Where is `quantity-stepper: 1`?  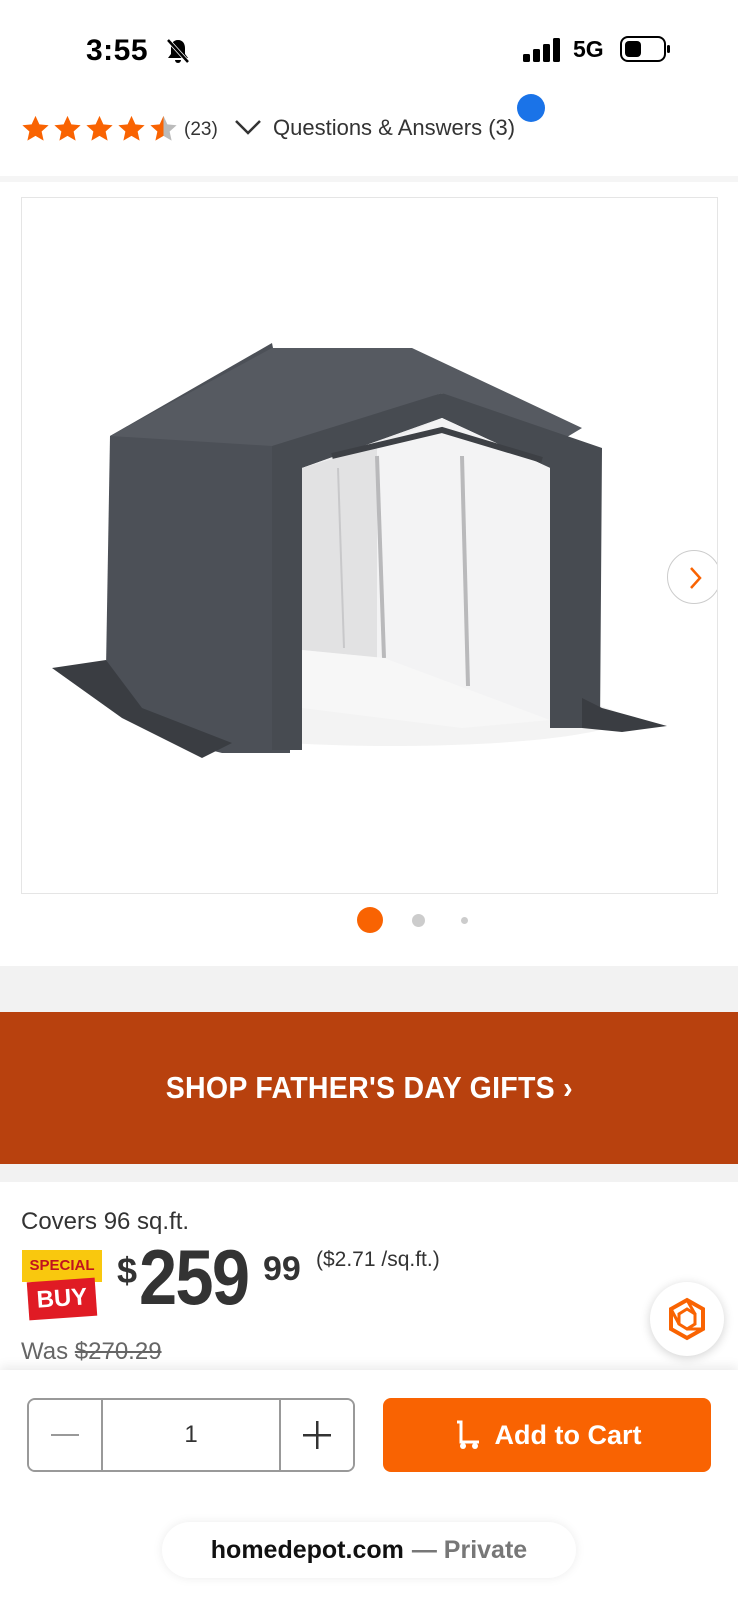
quantity-stepper: 1 is located at coordinates (191, 1435).